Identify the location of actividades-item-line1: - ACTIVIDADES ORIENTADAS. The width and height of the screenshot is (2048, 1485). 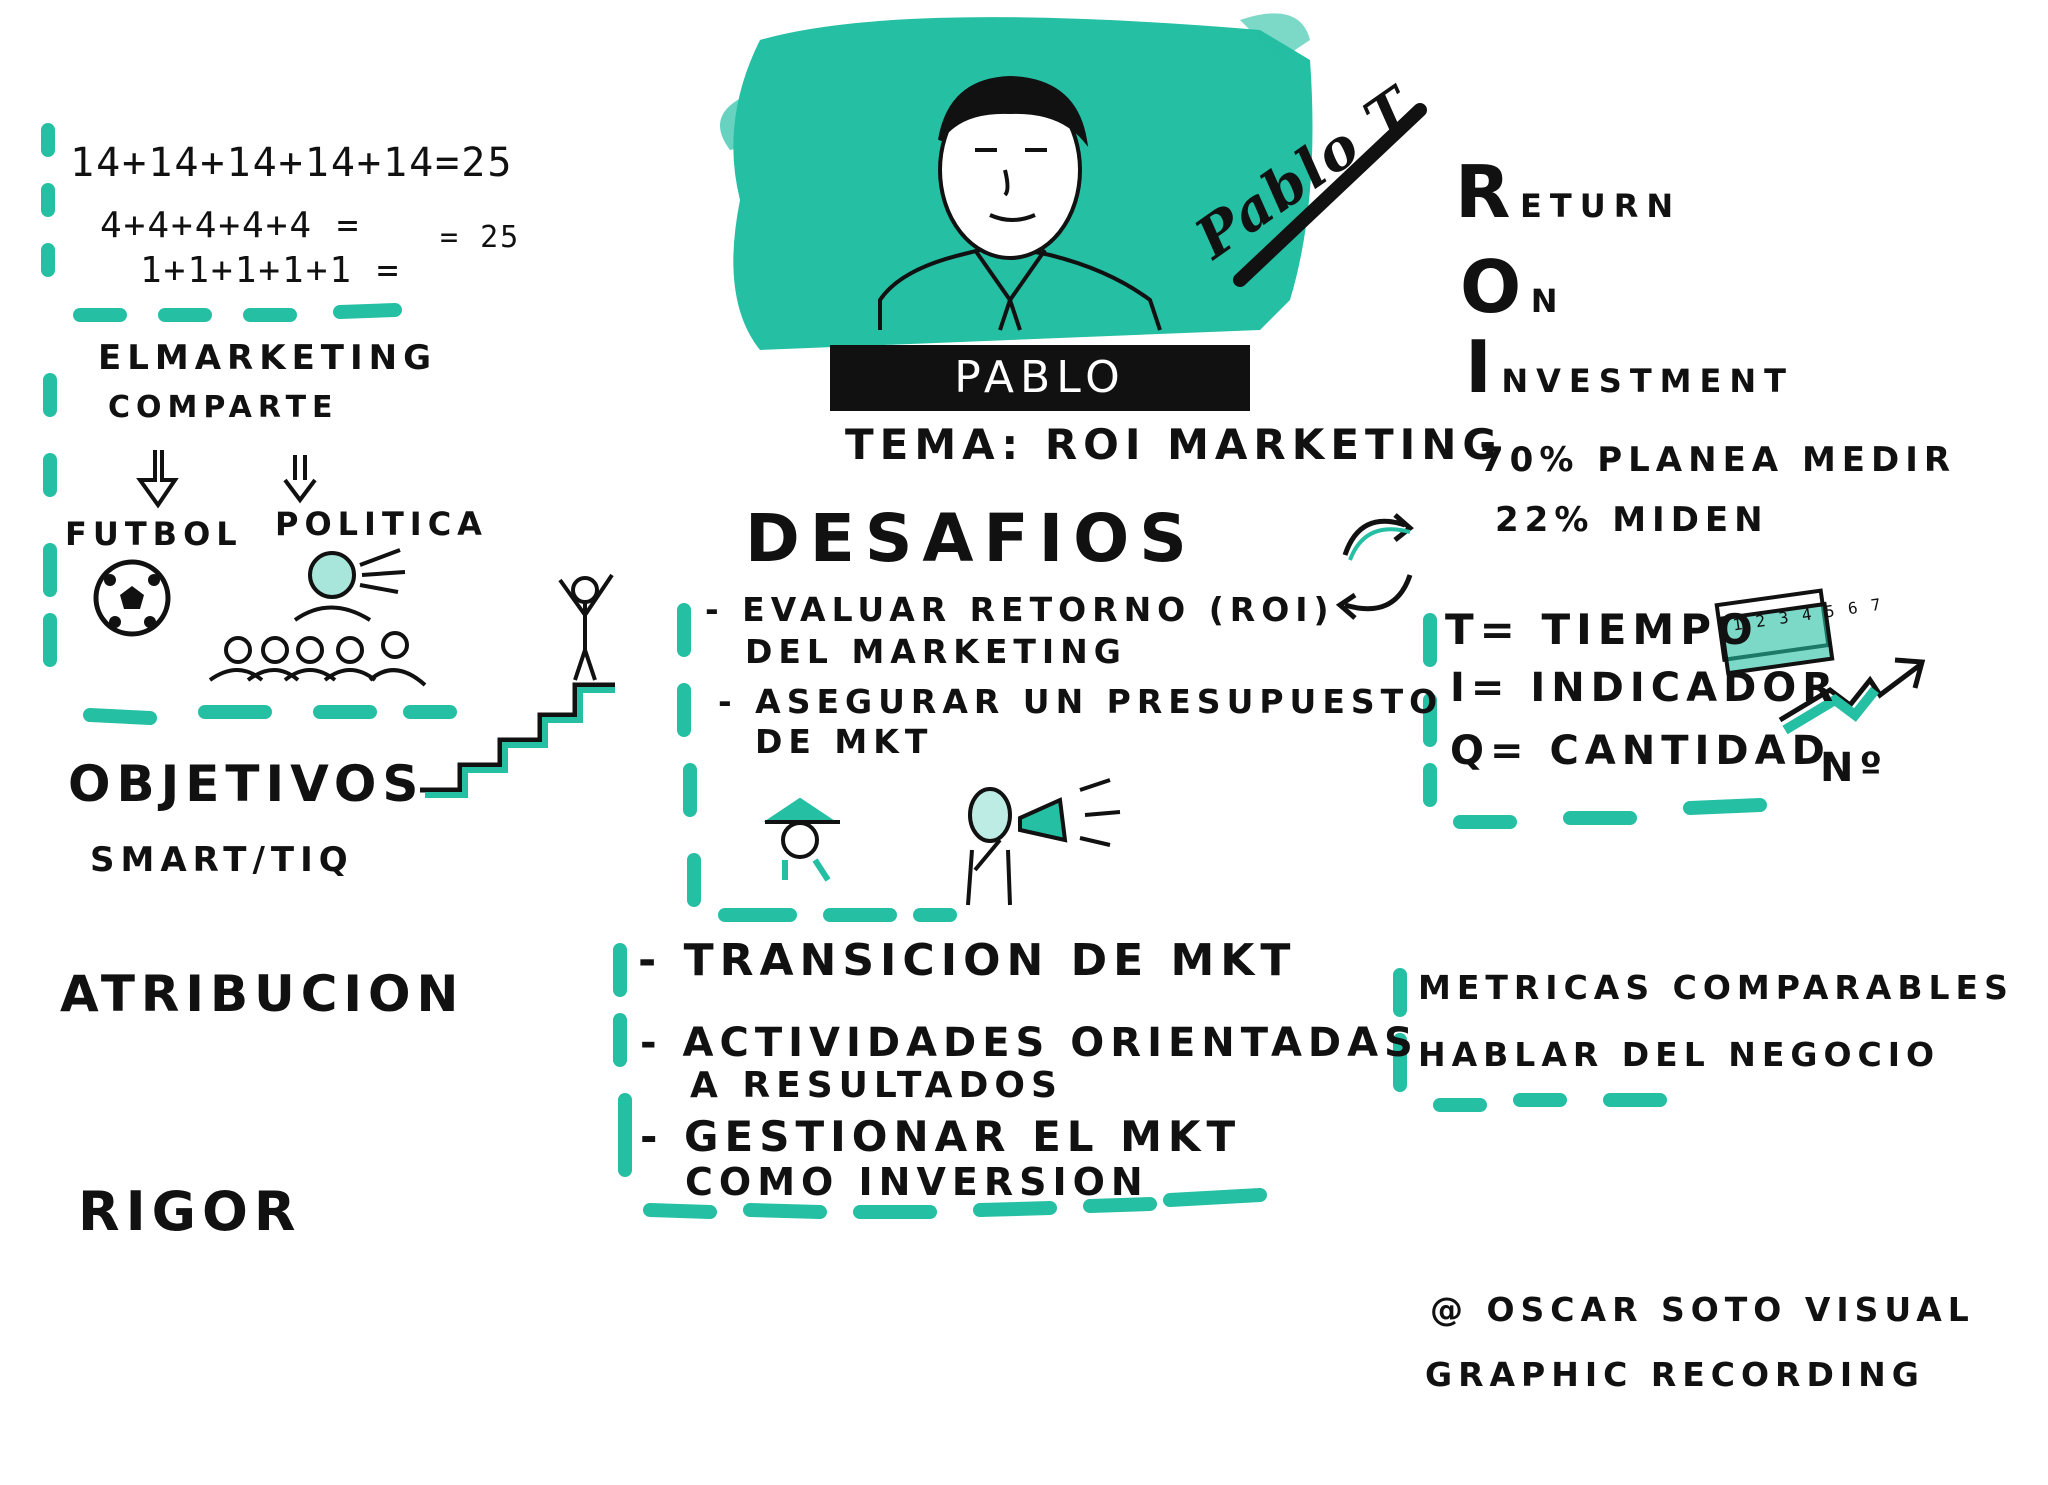
(1029, 1043).